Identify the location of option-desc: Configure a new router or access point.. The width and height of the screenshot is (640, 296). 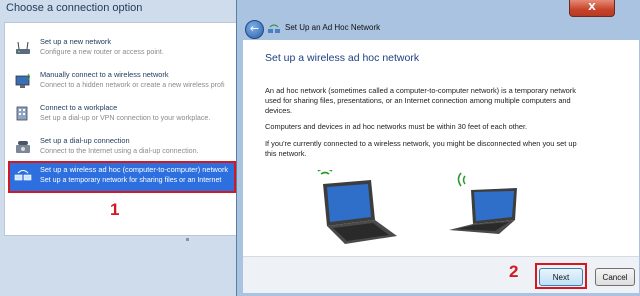
(102, 52).